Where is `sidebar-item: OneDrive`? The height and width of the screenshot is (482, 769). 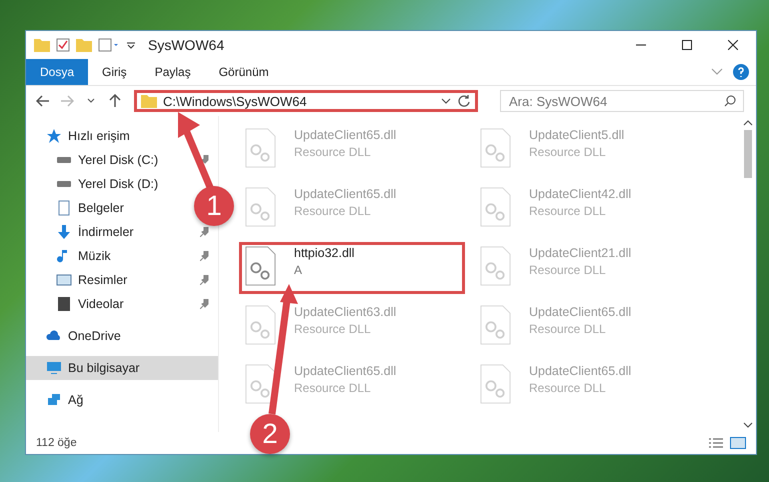 sidebar-item: OneDrive is located at coordinates (122, 336).